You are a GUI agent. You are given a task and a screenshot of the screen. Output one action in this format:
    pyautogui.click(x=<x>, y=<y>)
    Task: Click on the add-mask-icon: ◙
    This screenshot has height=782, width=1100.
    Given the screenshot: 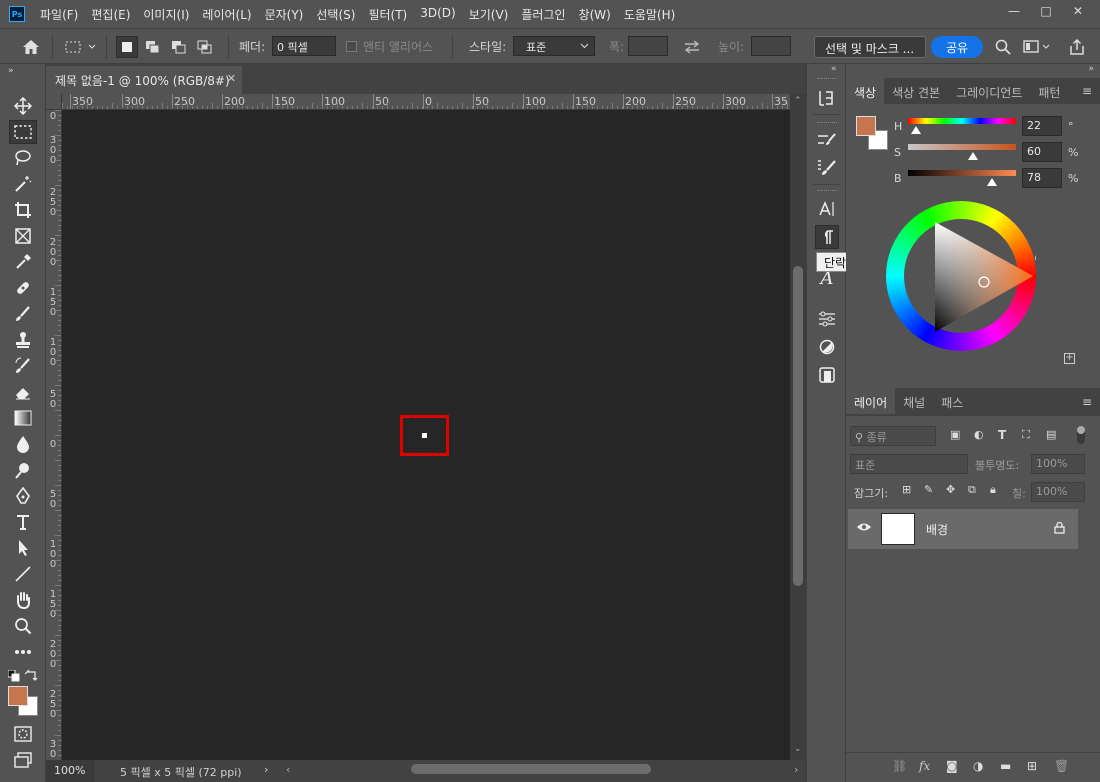 What is the action you would take?
    pyautogui.click(x=959, y=766)
    